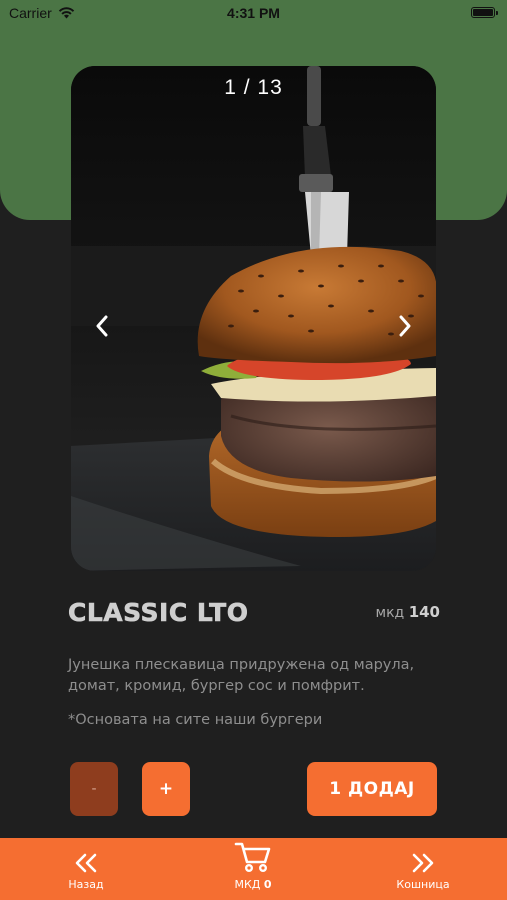  I want to click on chevron-right-icon, so click(405, 326).